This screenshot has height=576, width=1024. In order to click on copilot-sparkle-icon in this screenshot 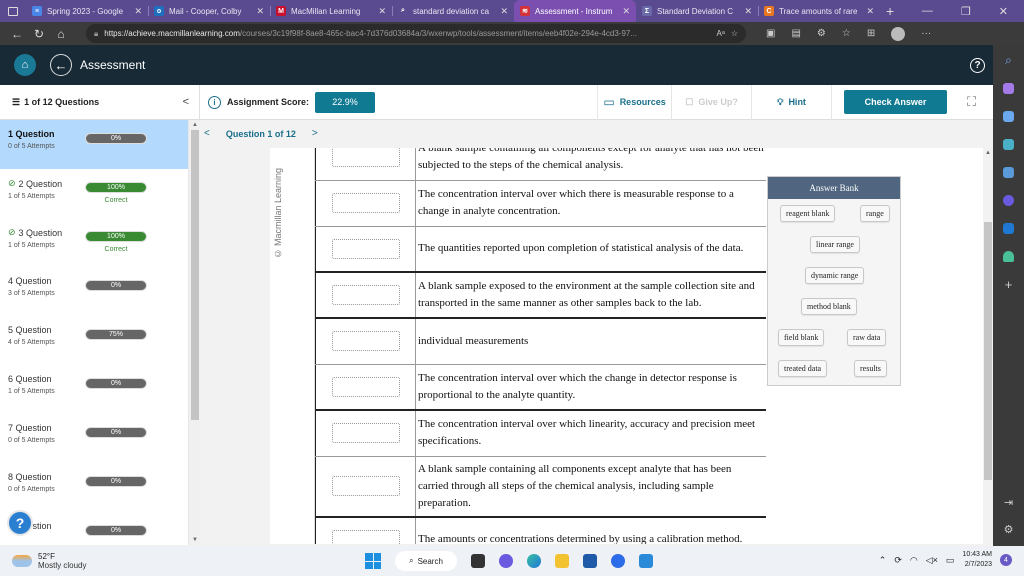, I will do `click(1008, 88)`.